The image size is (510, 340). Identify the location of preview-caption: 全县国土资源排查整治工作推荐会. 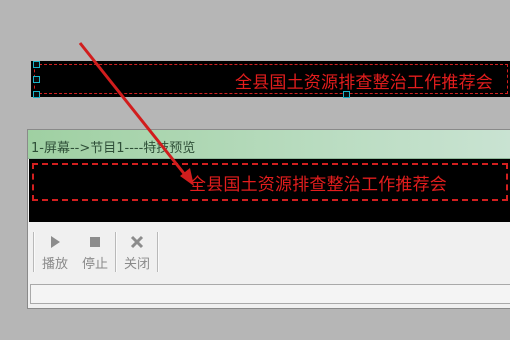
(318, 185).